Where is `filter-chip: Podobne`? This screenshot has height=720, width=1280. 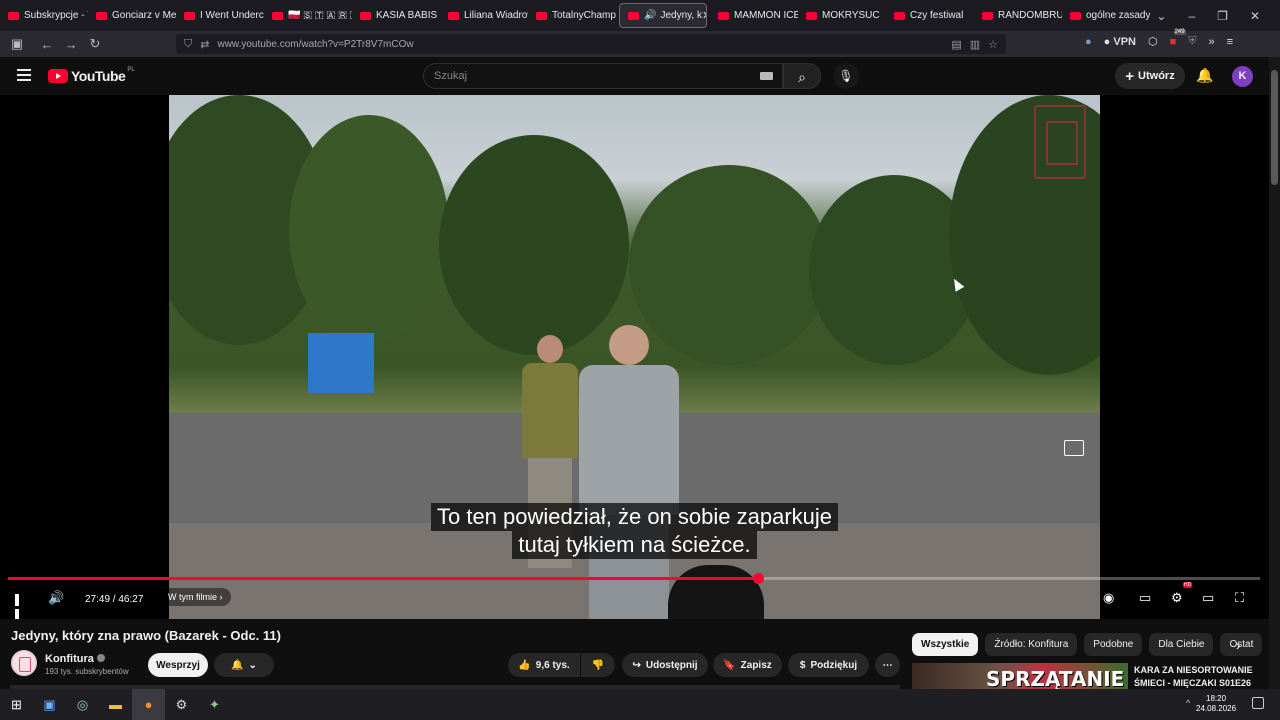 filter-chip: Podobne is located at coordinates (1113, 644).